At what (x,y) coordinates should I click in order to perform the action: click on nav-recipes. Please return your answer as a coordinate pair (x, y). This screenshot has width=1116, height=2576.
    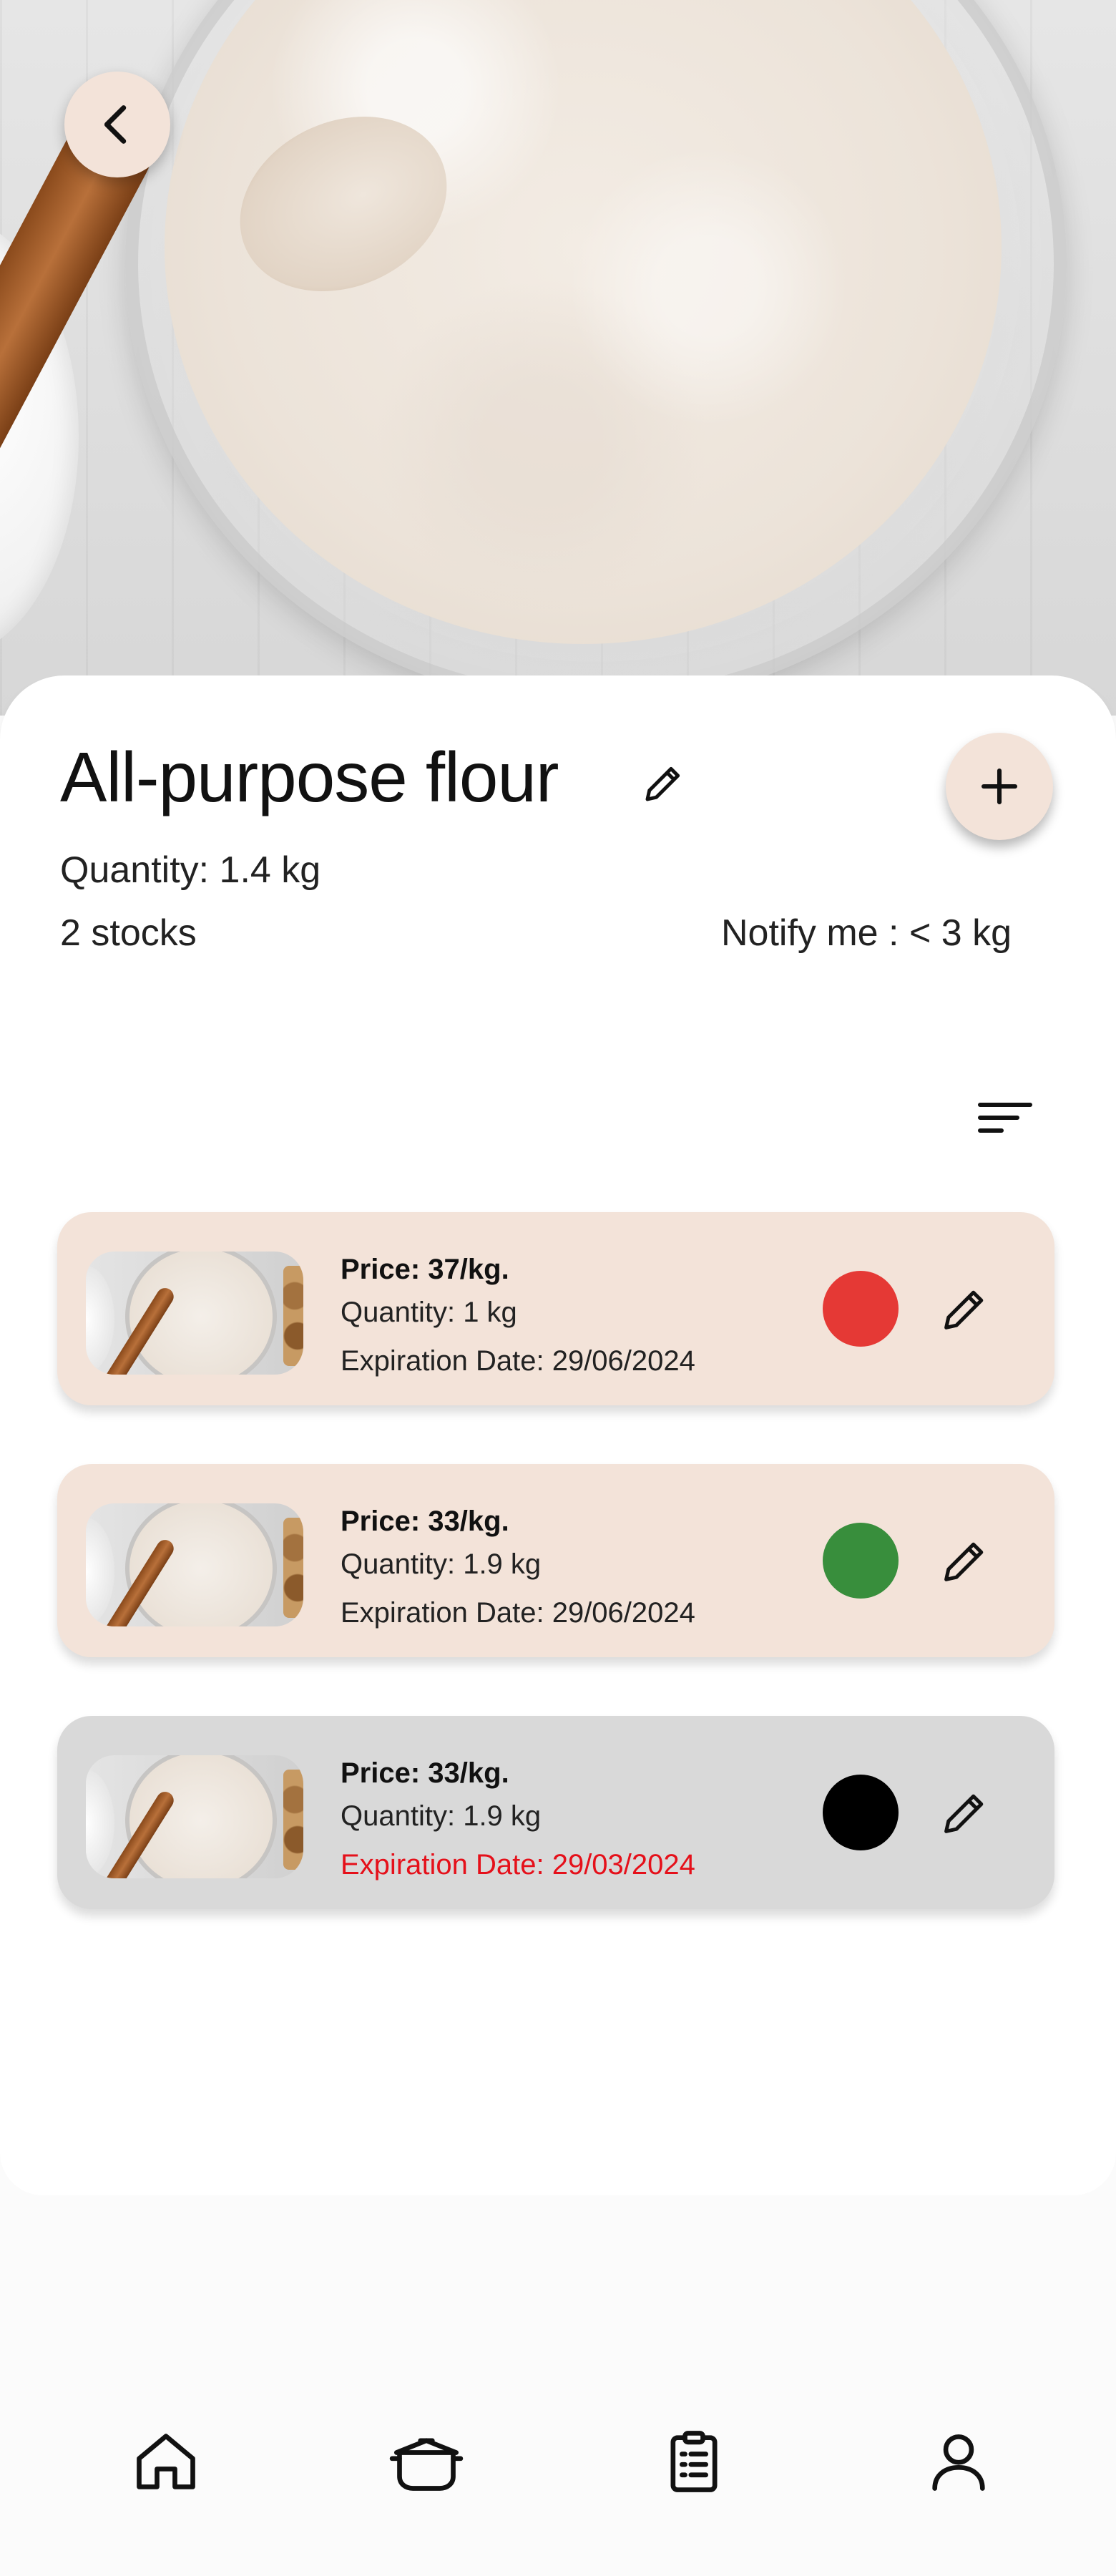
    Looking at the image, I should click on (426, 2461).